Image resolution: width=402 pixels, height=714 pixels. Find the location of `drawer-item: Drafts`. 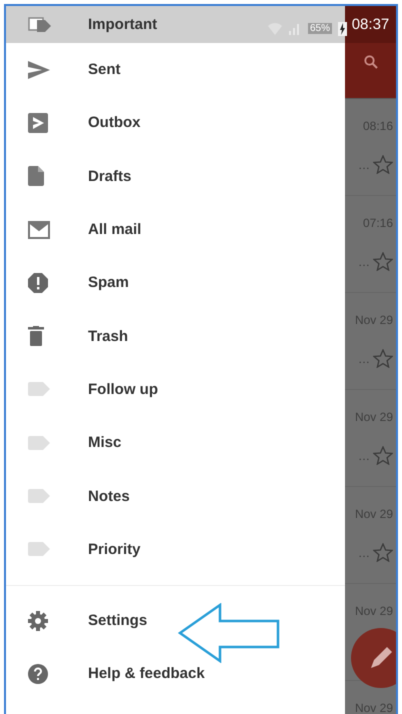

drawer-item: Drafts is located at coordinates (175, 176).